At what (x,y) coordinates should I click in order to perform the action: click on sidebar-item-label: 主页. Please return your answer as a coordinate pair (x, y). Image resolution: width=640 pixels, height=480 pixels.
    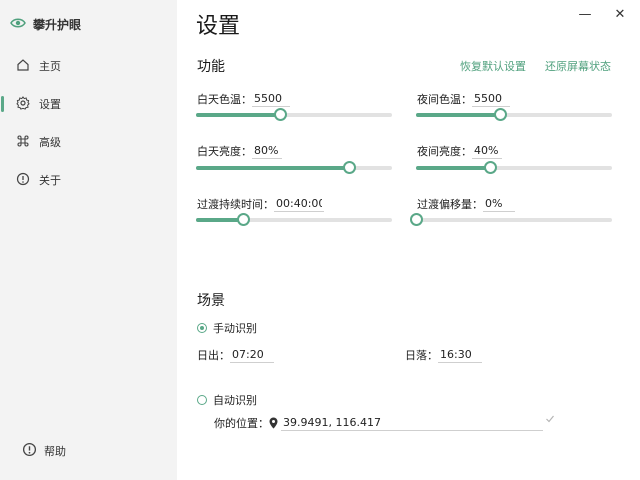
    Looking at the image, I should click on (50, 66).